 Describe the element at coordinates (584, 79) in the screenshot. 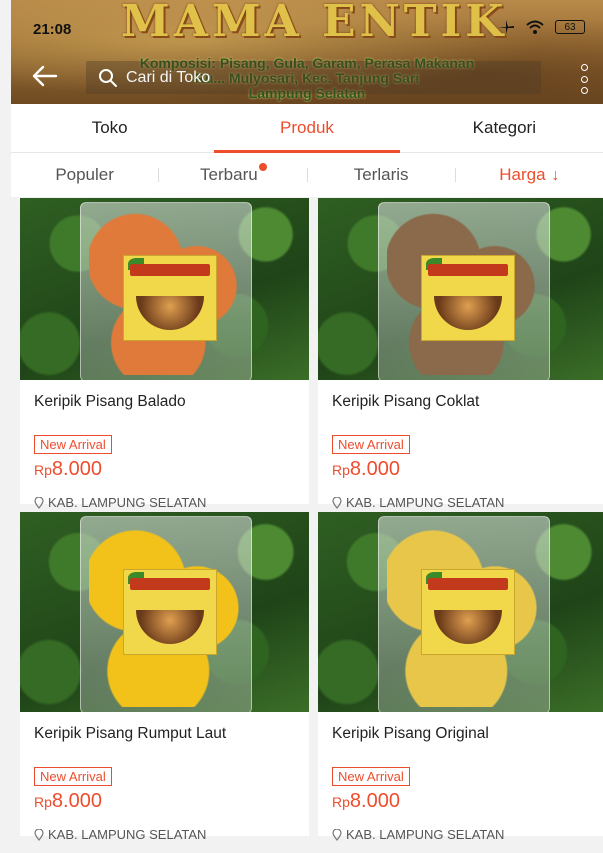

I see `more-options-icon` at that location.